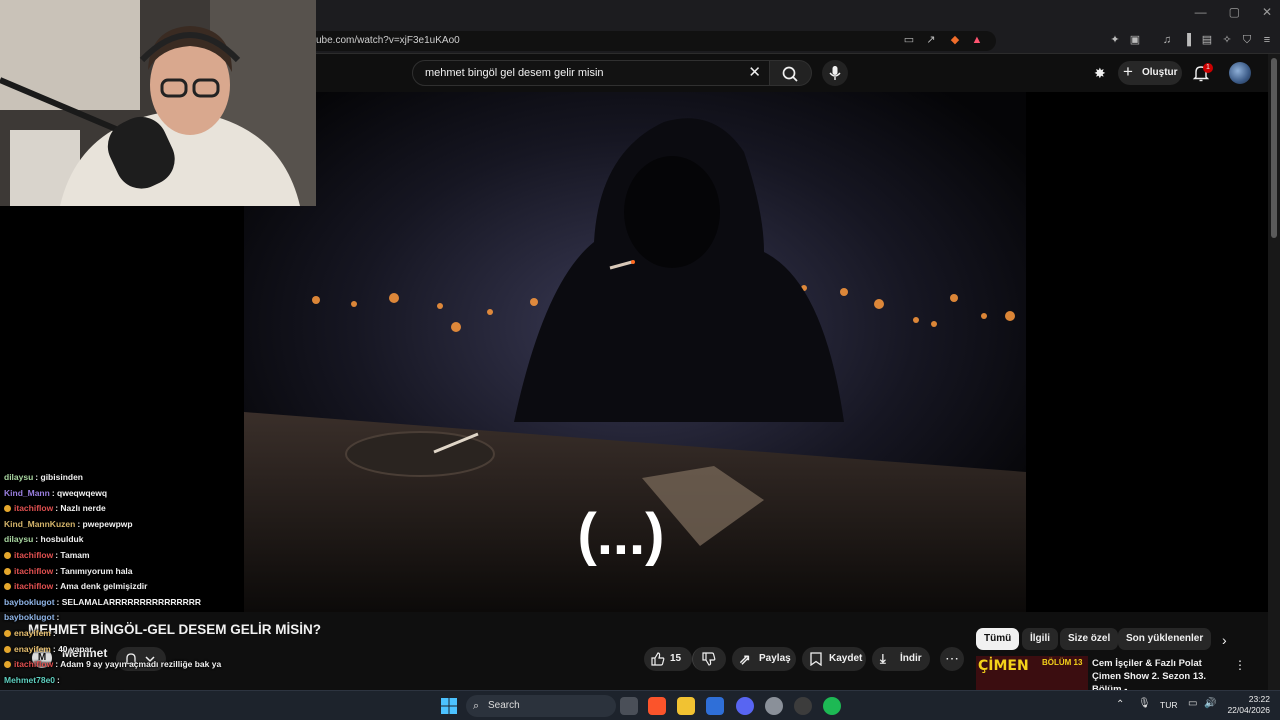 The image size is (1280, 720). Describe the element at coordinates (1144, 703) in the screenshot. I see `mic-tray-icon: 🎙` at that location.